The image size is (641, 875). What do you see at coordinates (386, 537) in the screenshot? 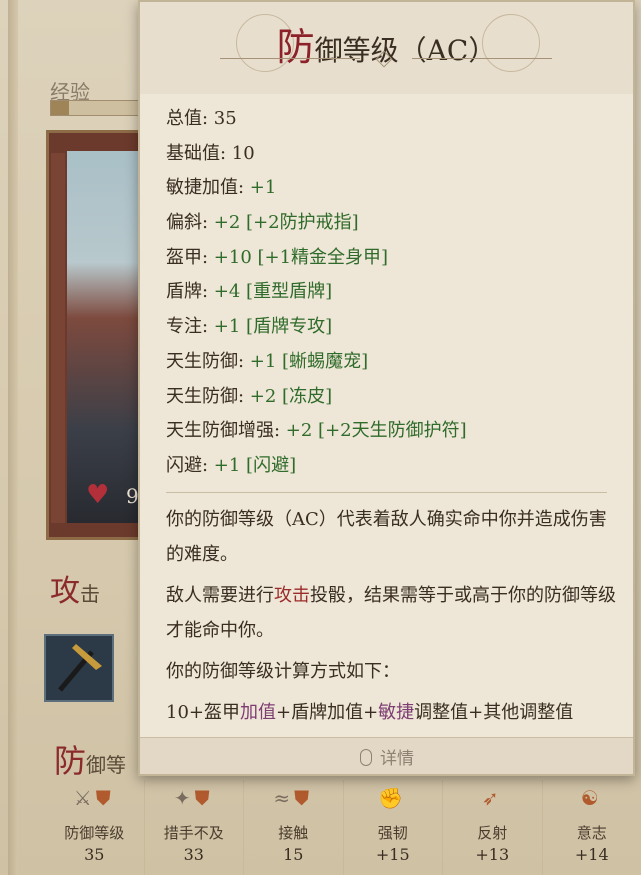
I see `desc-paragraph: 你的防御等级（AC）代表着敌人确实命中你并造成伤害的难度。` at bounding box center [386, 537].